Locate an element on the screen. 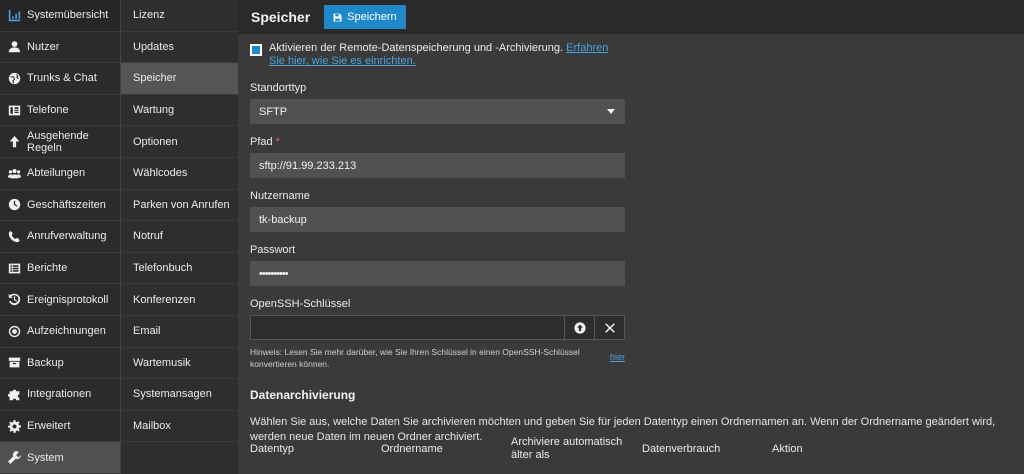  history-icon is located at coordinates (14, 300).